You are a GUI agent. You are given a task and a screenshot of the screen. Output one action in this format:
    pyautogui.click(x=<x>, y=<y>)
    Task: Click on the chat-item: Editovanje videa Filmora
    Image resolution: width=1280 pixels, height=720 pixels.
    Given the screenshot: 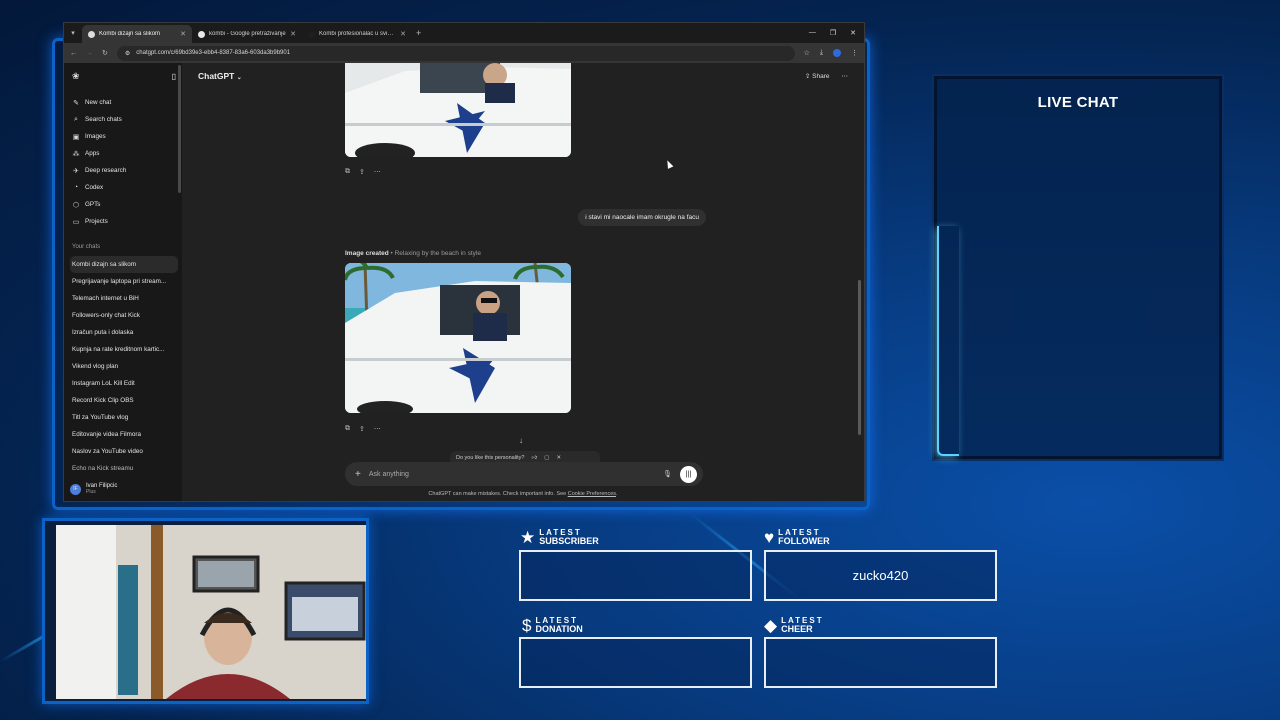 What is the action you would take?
    pyautogui.click(x=124, y=434)
    